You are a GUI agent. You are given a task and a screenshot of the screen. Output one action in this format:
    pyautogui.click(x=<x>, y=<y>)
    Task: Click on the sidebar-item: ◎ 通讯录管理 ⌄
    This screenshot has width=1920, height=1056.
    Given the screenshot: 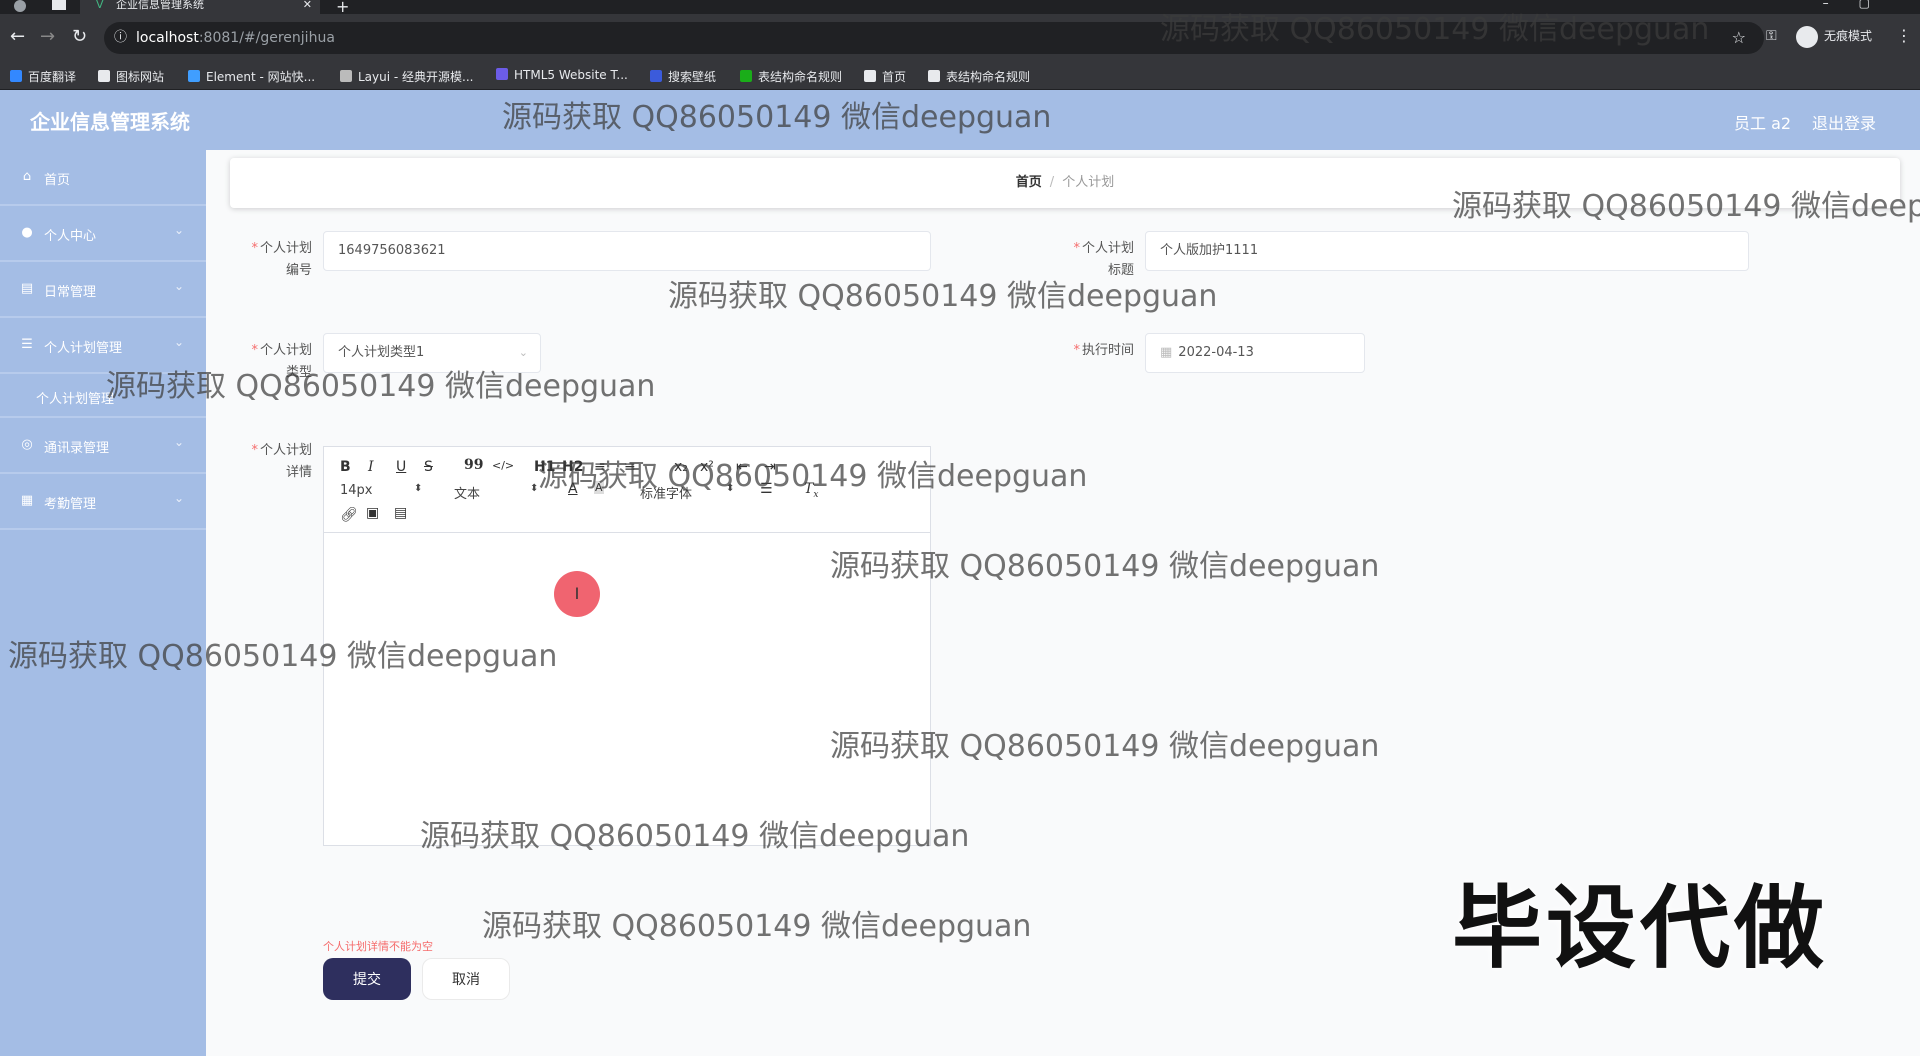 What is the action you would take?
    pyautogui.click(x=103, y=446)
    